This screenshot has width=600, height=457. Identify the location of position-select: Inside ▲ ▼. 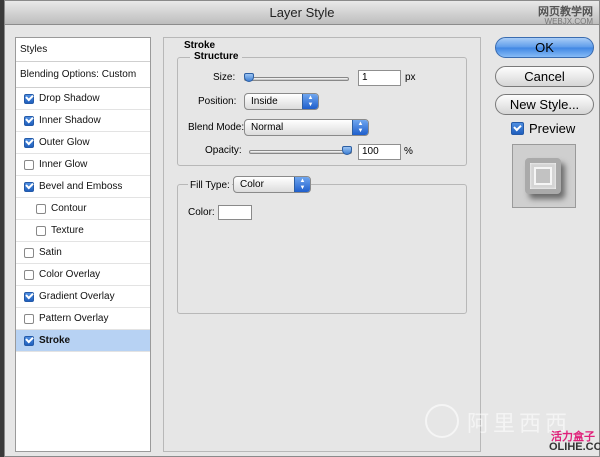
(281, 101).